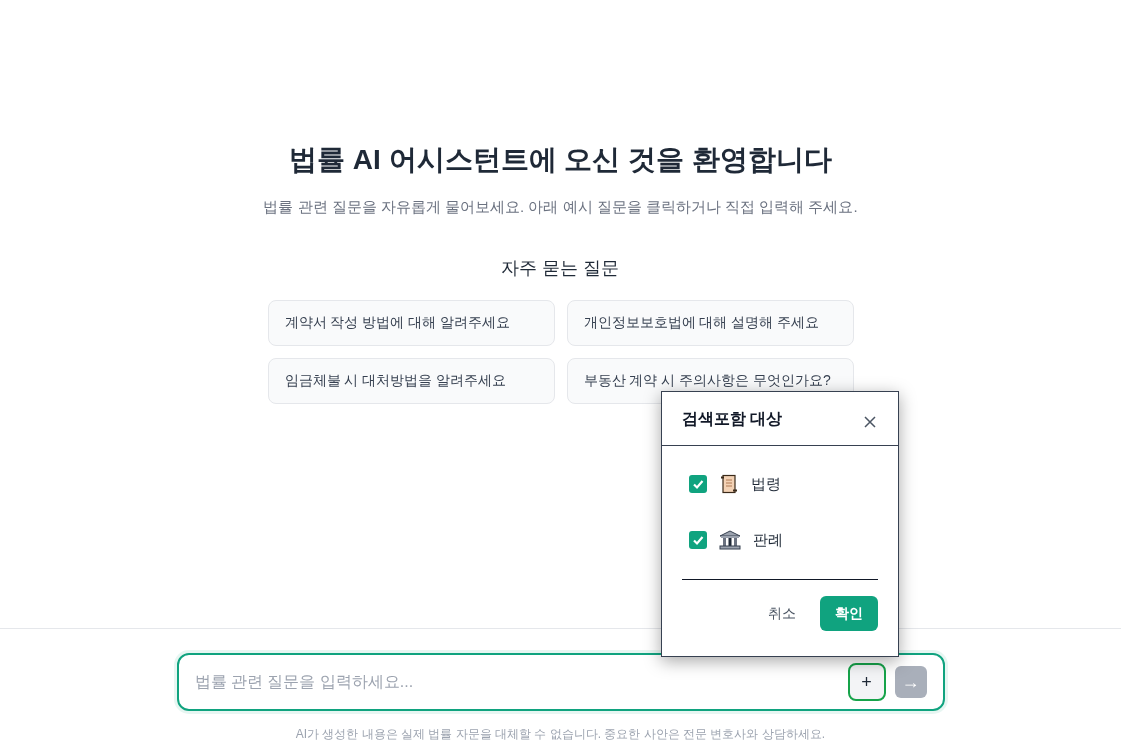  What do you see at coordinates (732, 418) in the screenshot?
I see `popup-title: 검색포함 대상` at bounding box center [732, 418].